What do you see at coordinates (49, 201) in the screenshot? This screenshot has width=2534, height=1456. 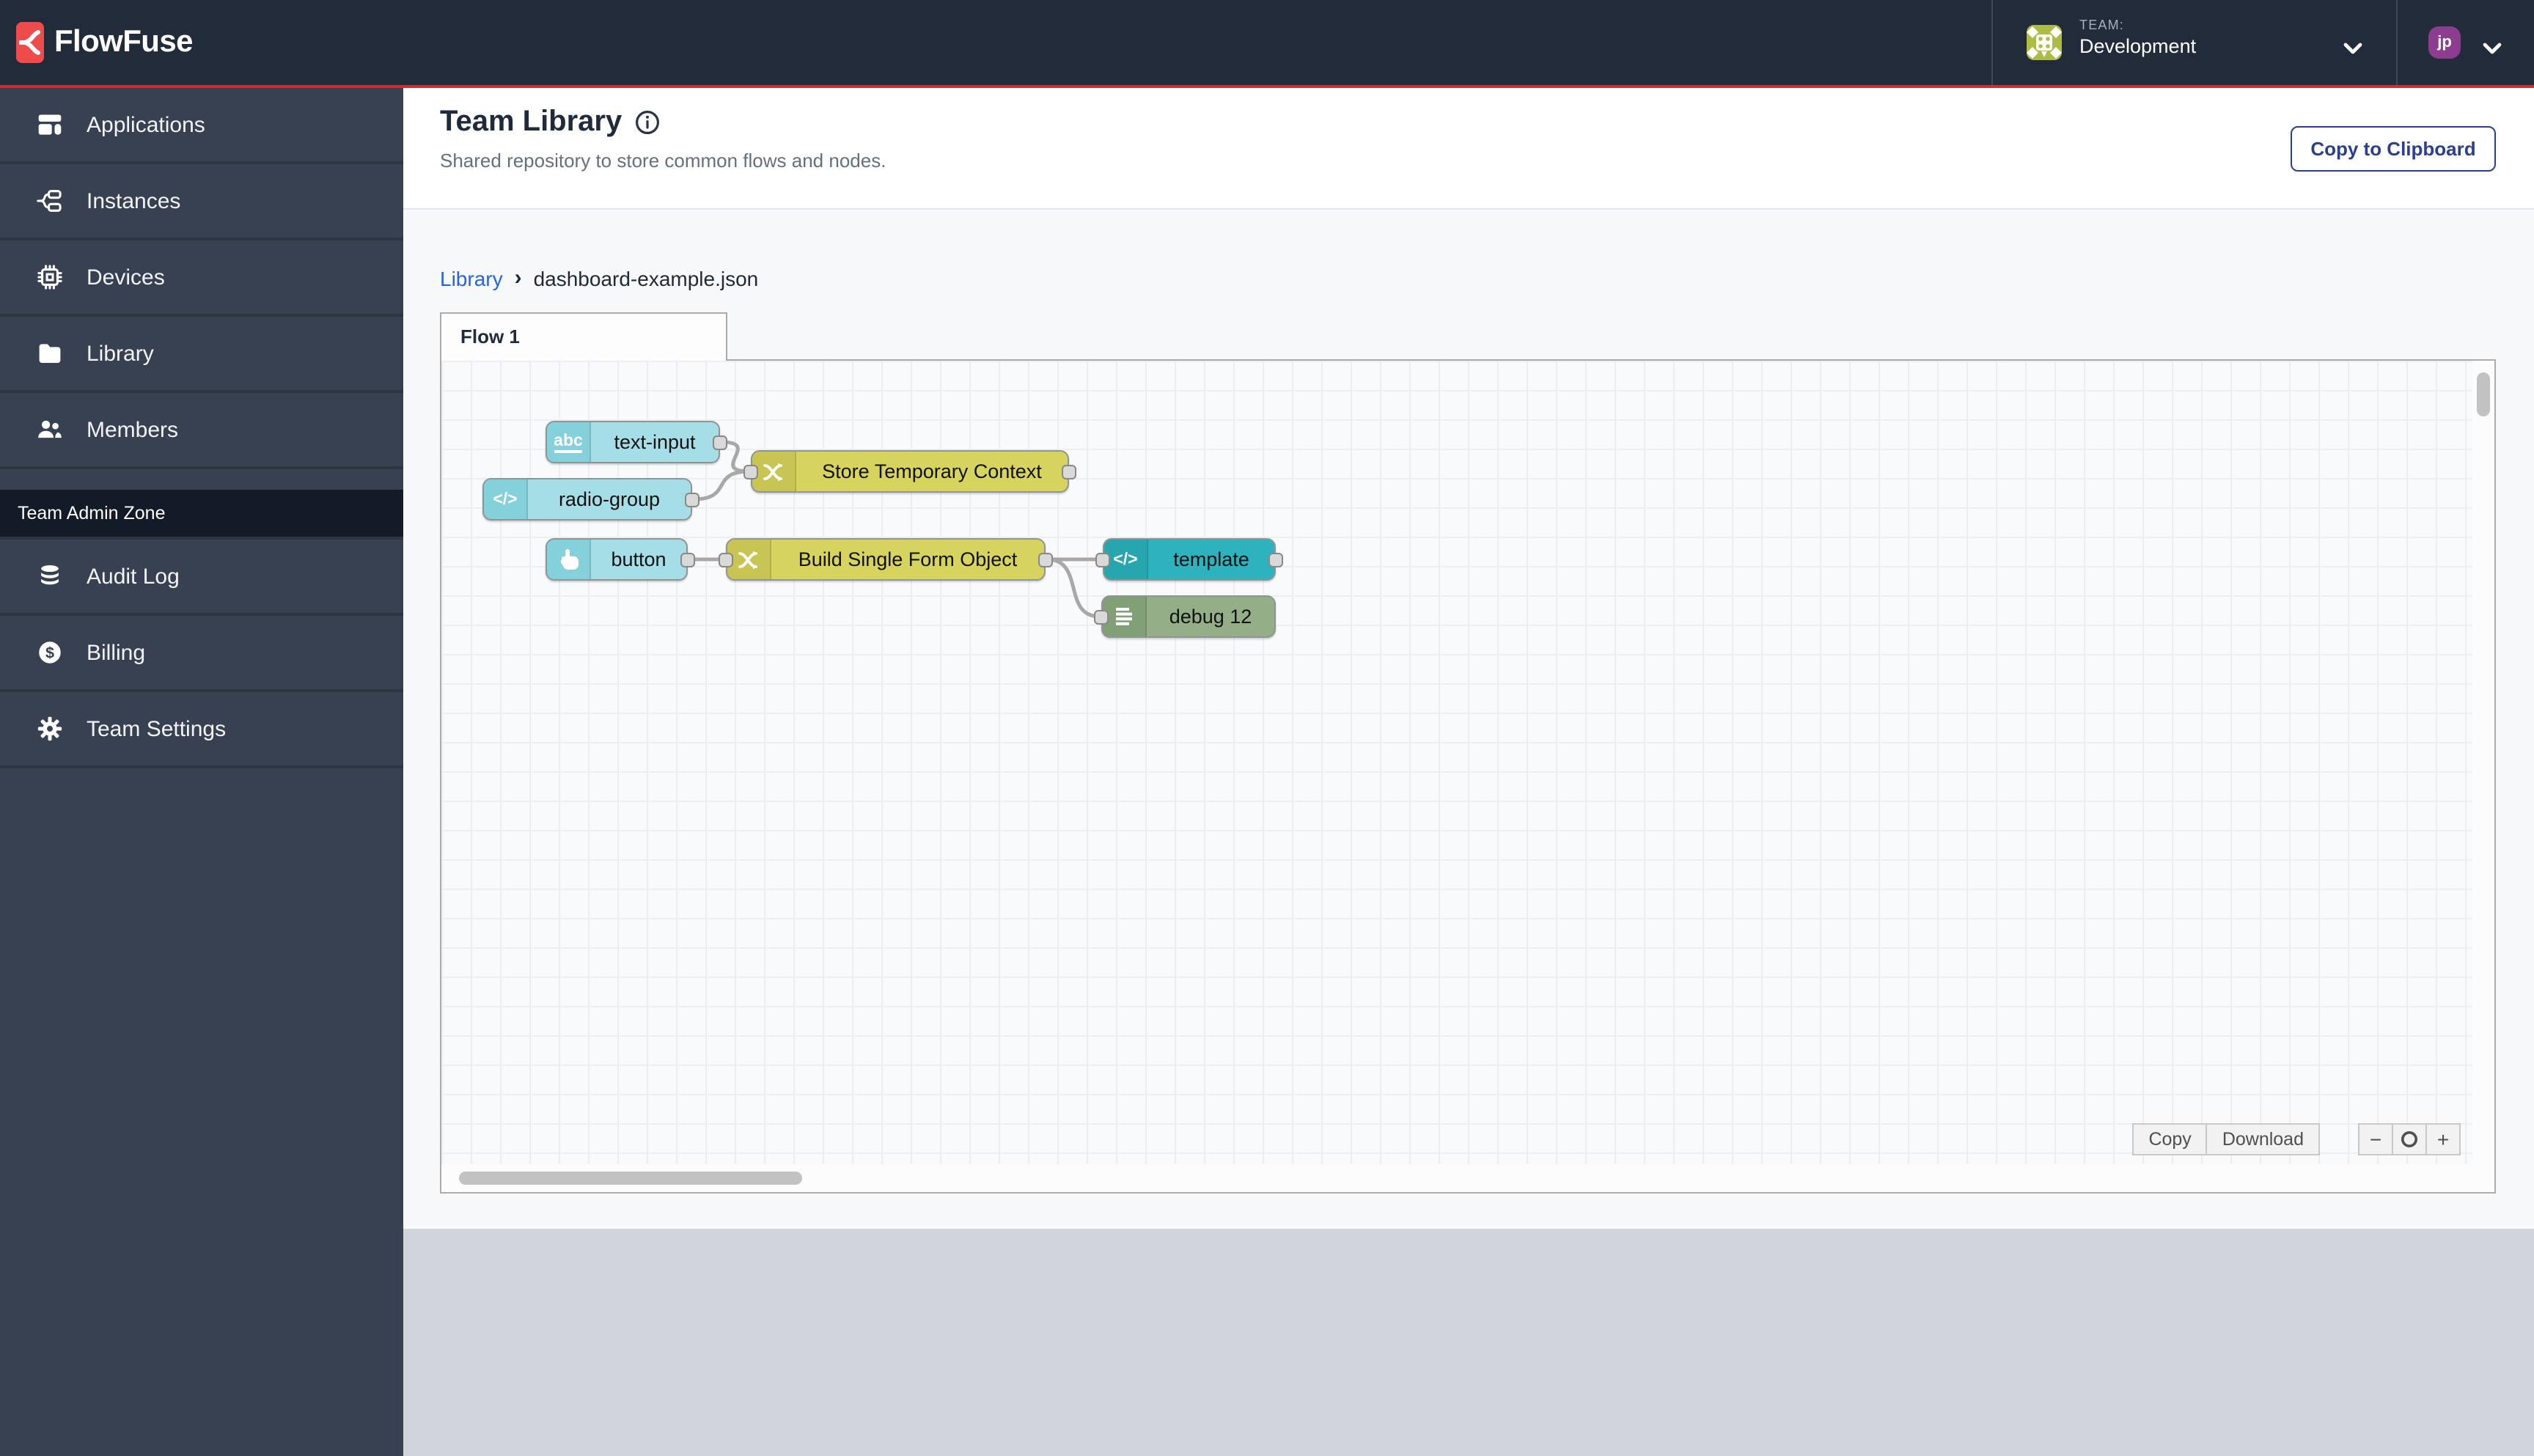 I see `instances-icon` at bounding box center [49, 201].